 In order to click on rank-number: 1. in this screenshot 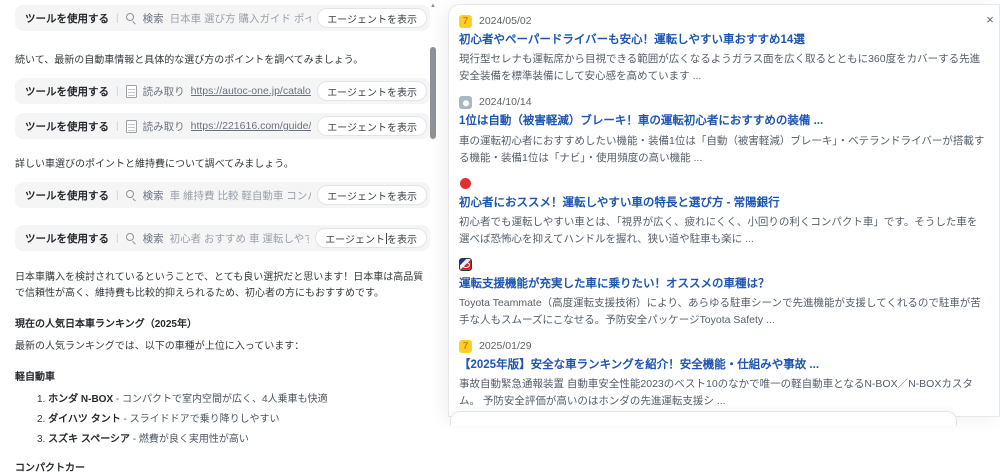, I will do `click(41, 399)`.